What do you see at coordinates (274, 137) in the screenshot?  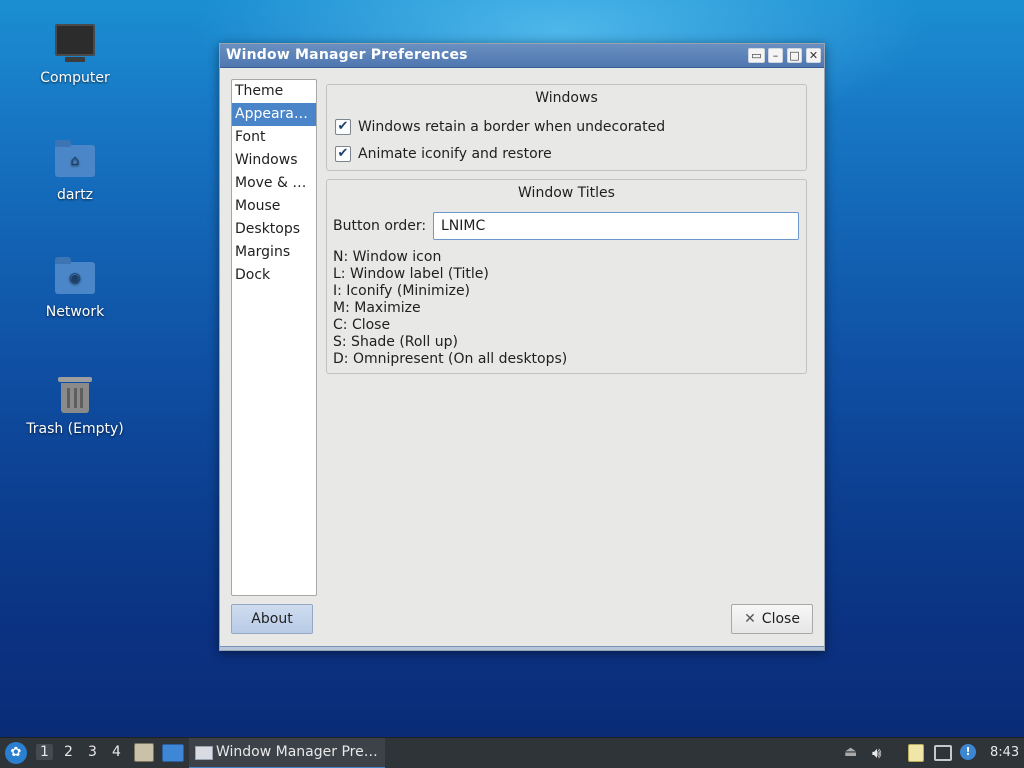 I see `sidebar-item-font: Font` at bounding box center [274, 137].